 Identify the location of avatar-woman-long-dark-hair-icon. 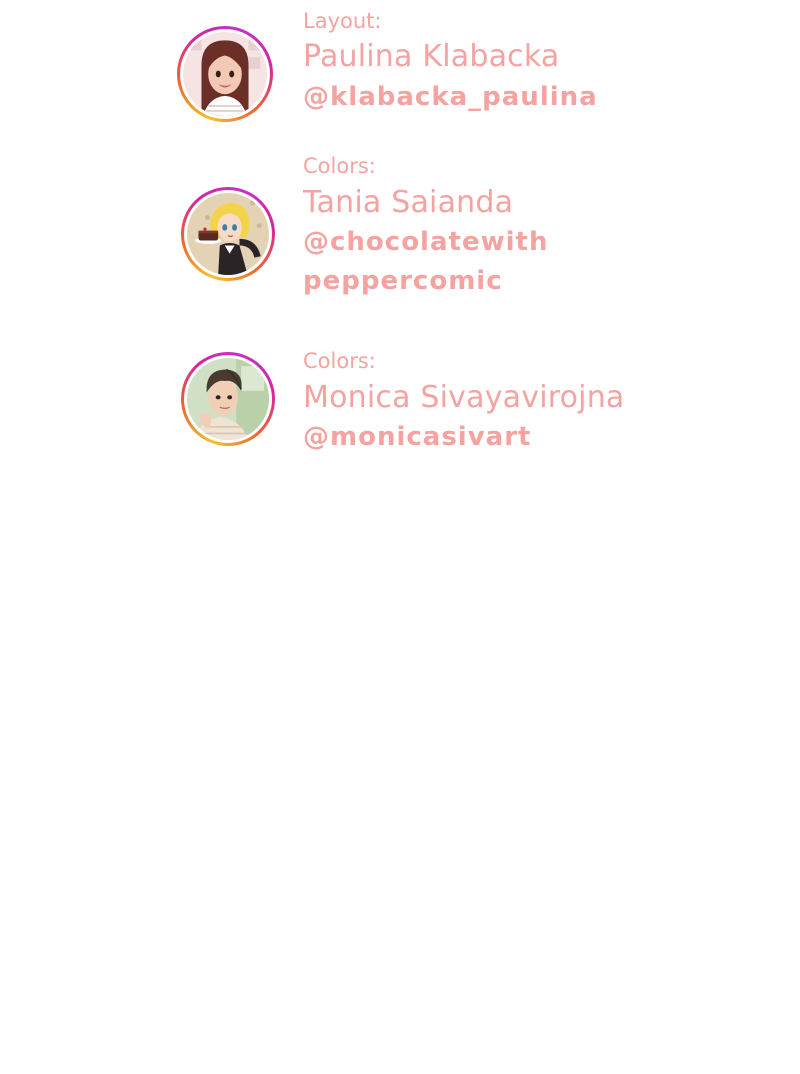
(225, 74).